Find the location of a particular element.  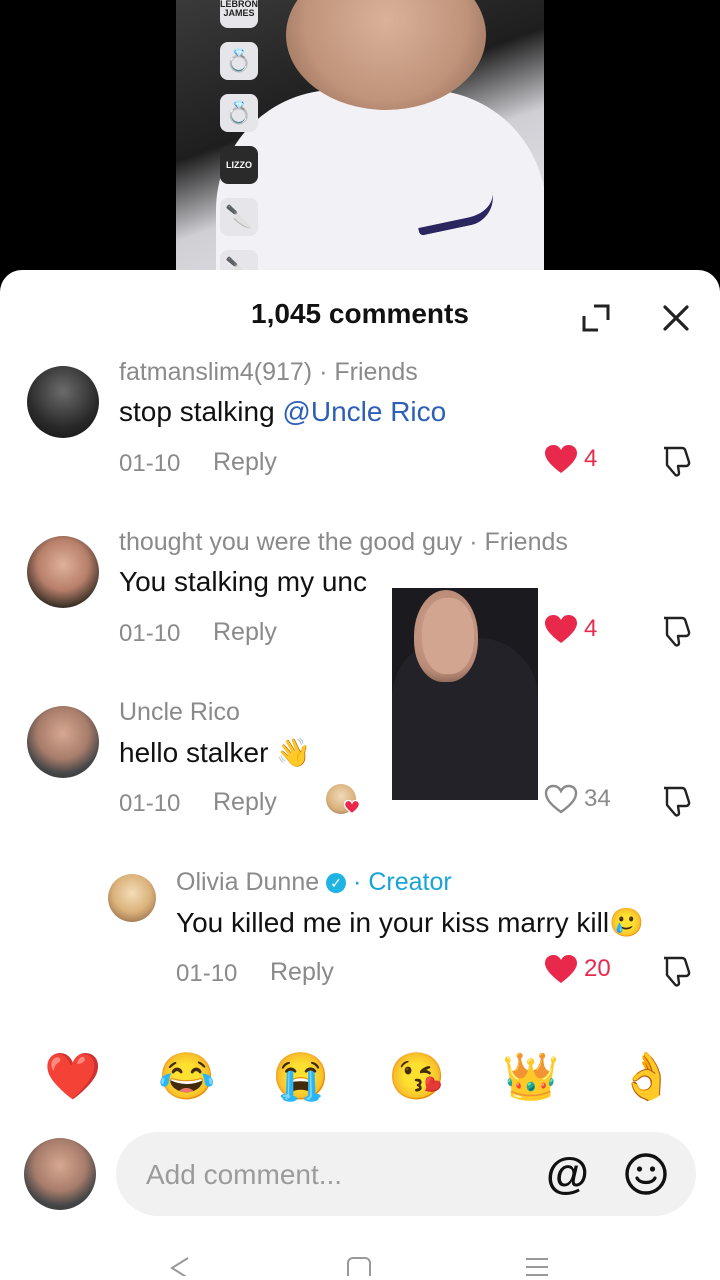

emoji-crown-button: 👑 is located at coordinates (530, 1076).